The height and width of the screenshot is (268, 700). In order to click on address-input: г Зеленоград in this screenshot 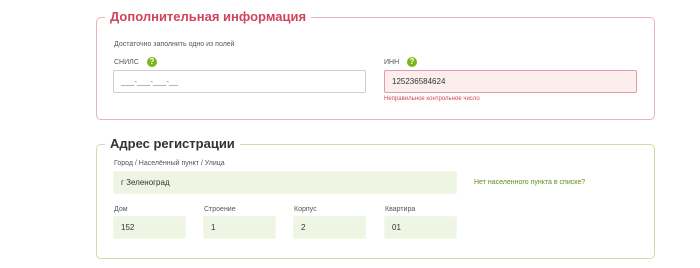, I will do `click(285, 182)`.